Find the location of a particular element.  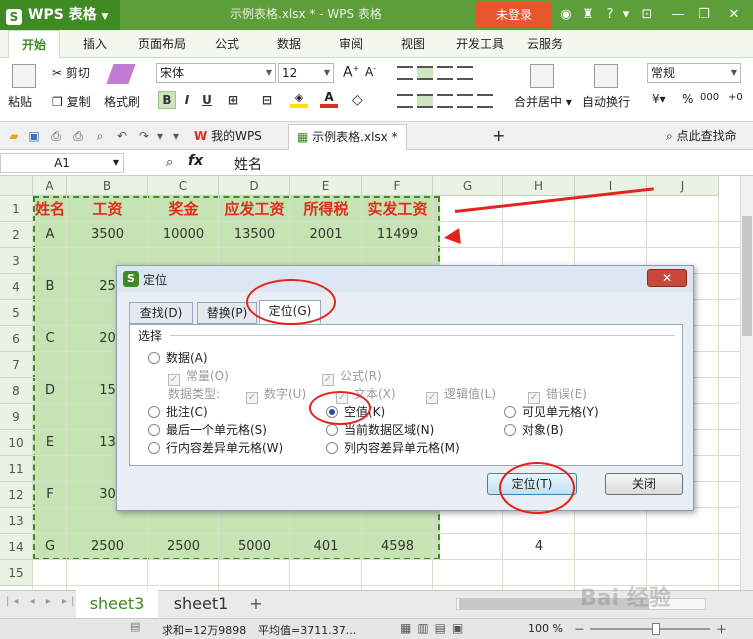

cell-F2: 11499 is located at coordinates (397, 235).